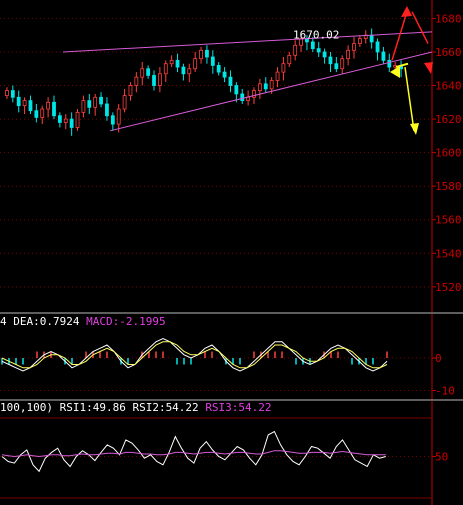 Image resolution: width=463 pixels, height=505 pixels. What do you see at coordinates (316, 35) in the screenshot?
I see `price-annotation: 1670.02` at bounding box center [316, 35].